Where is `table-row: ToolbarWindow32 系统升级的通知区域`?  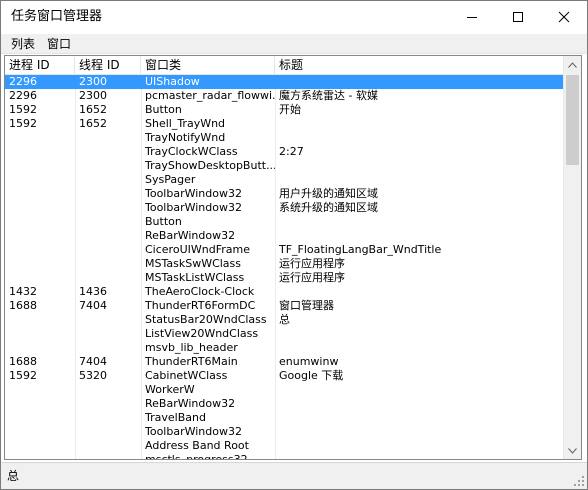 table-row: ToolbarWindow32 系统升级的通知区域 is located at coordinates (284, 208).